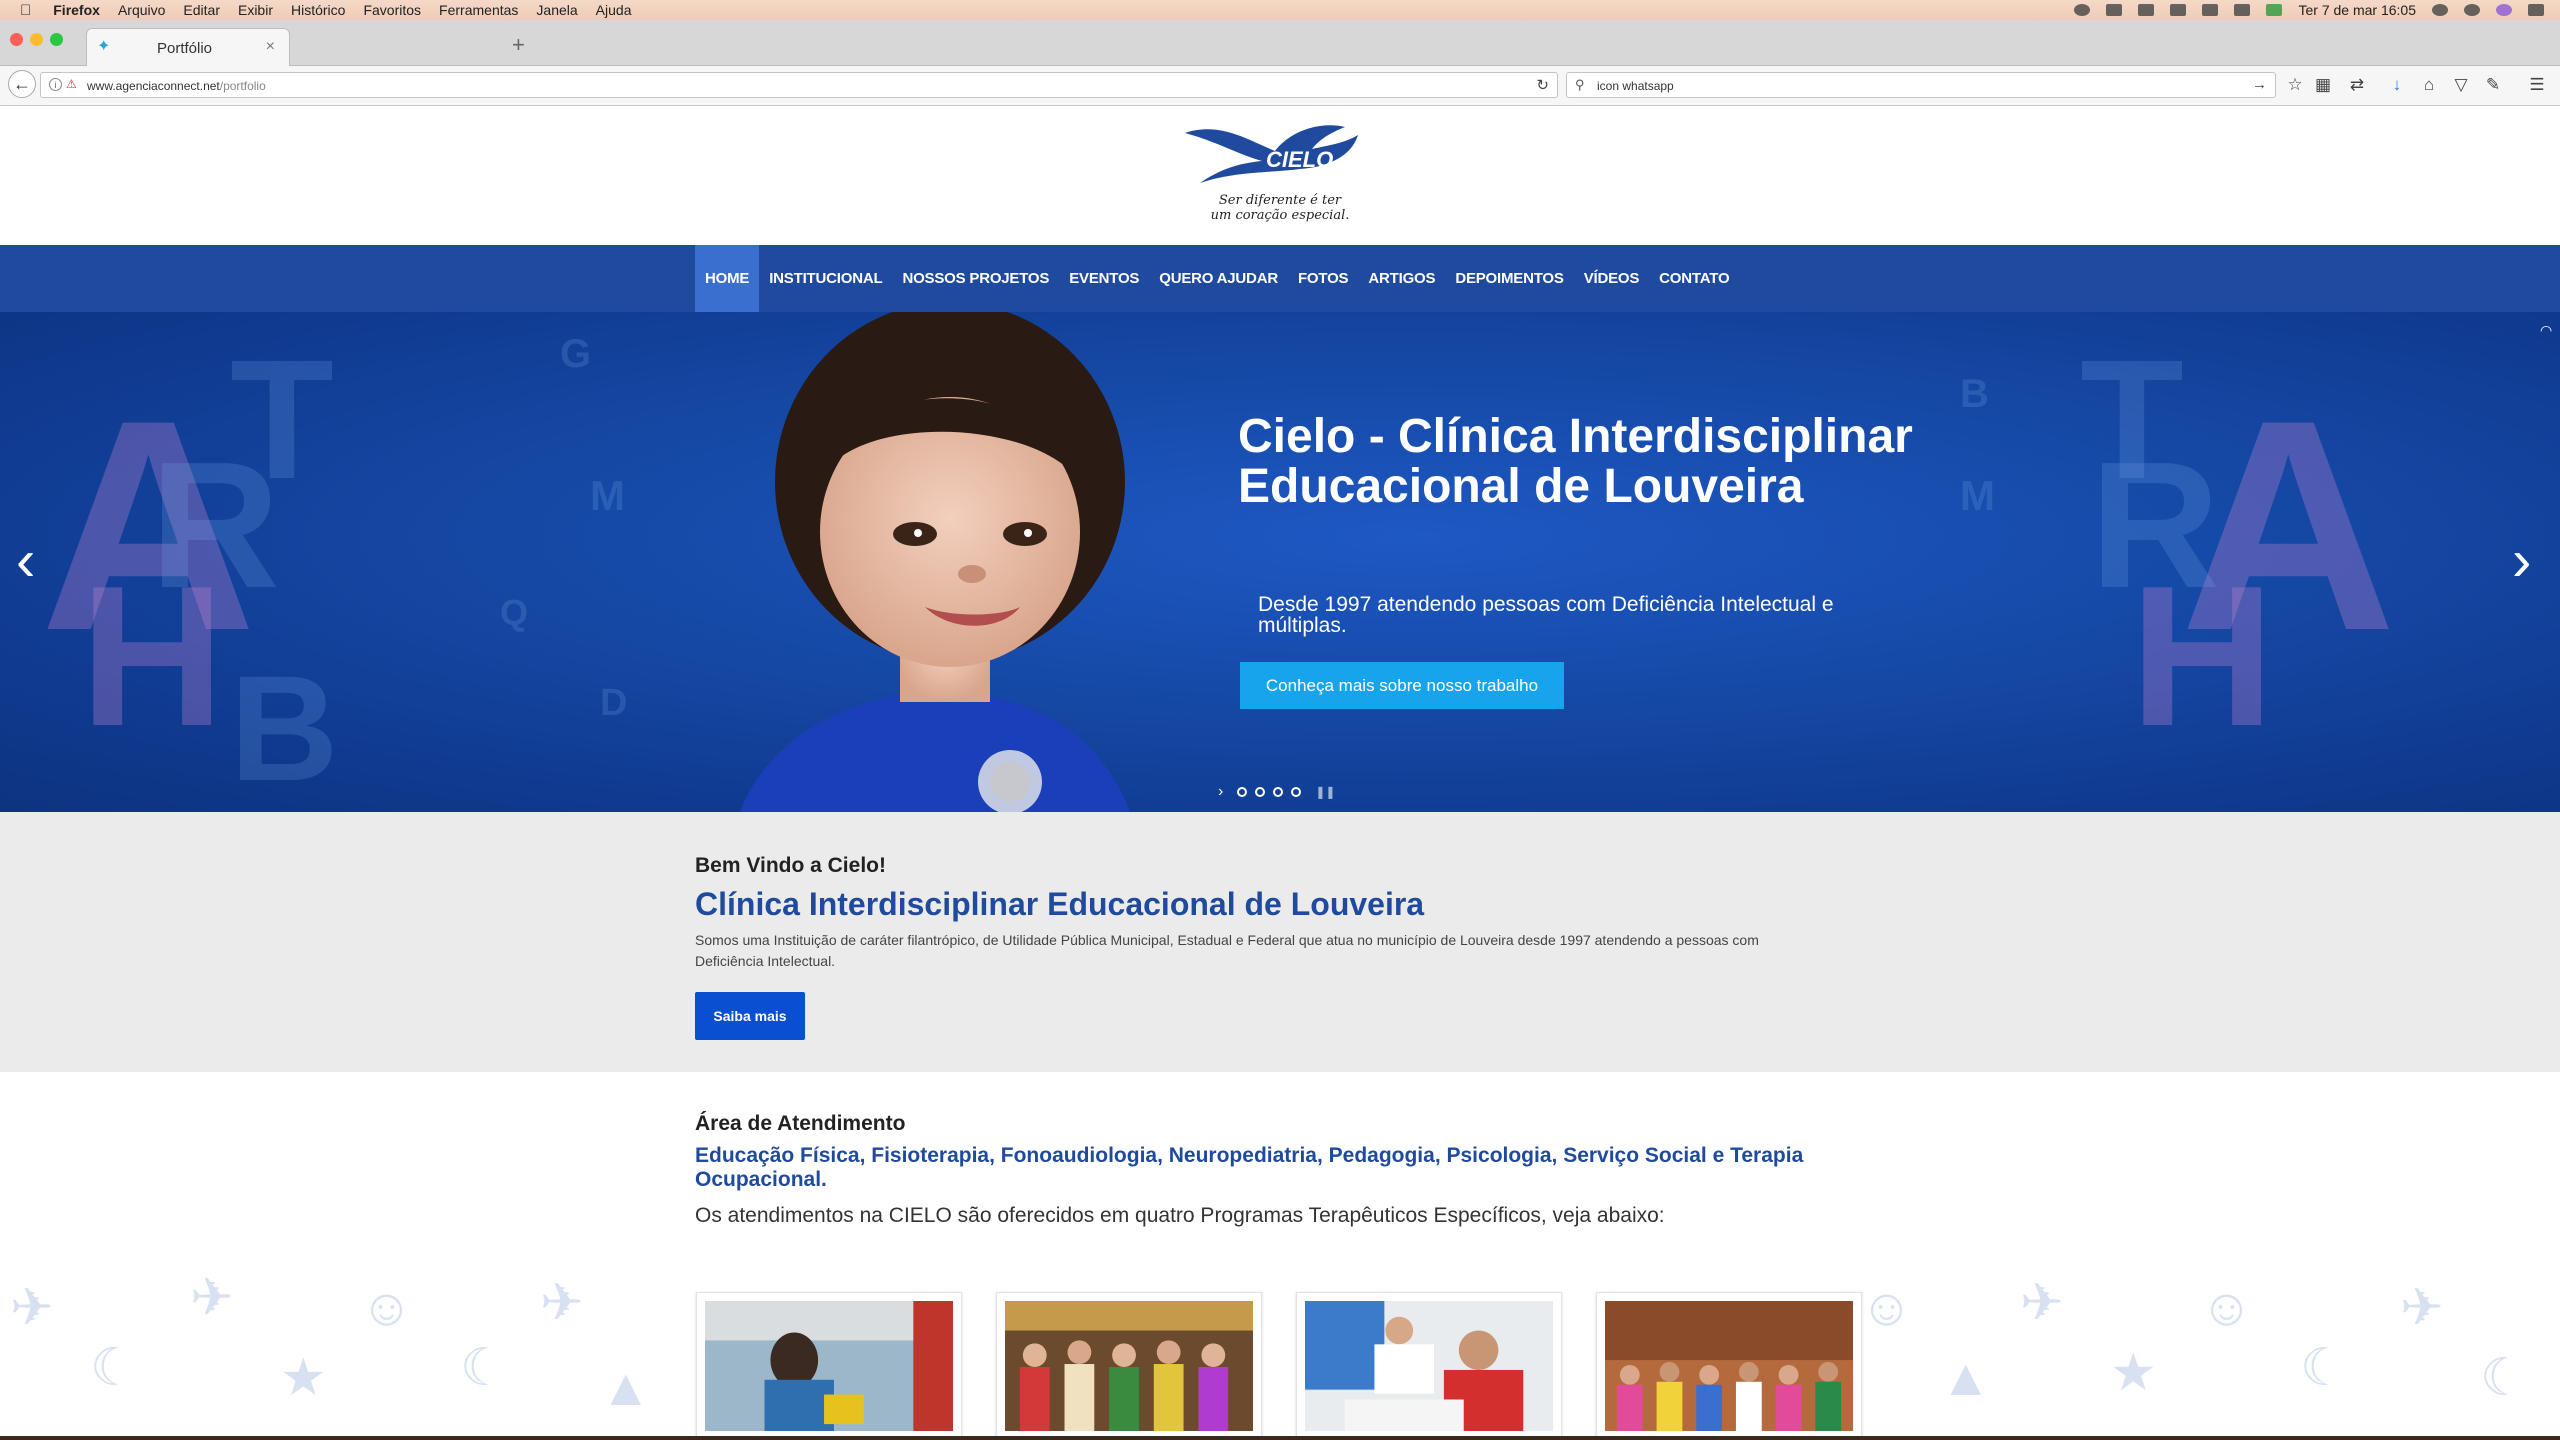  I want to click on bird-favicon-icon: ✦, so click(104, 46).